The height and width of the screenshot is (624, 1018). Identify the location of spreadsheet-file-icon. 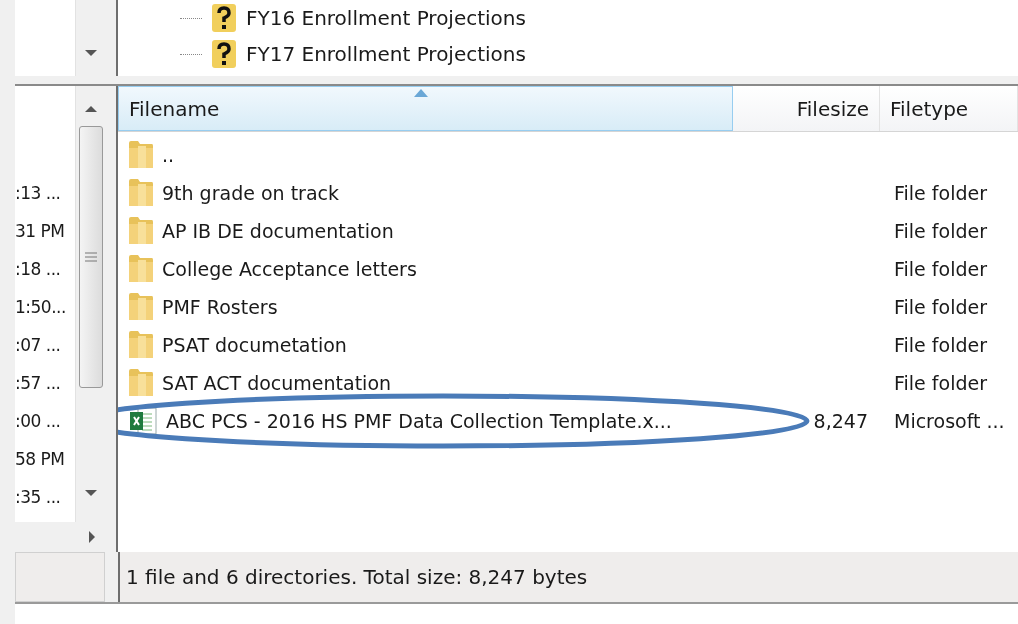
(143, 421).